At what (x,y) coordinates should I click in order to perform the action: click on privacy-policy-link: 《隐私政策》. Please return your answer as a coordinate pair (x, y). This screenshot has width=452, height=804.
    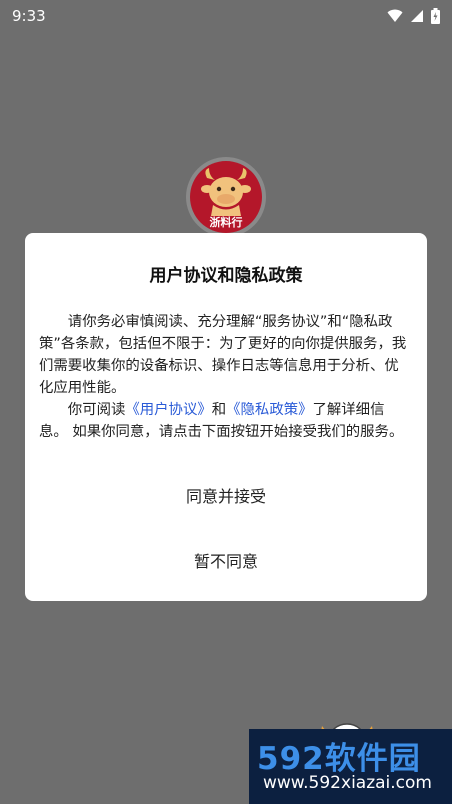
    Looking at the image, I should click on (269, 410).